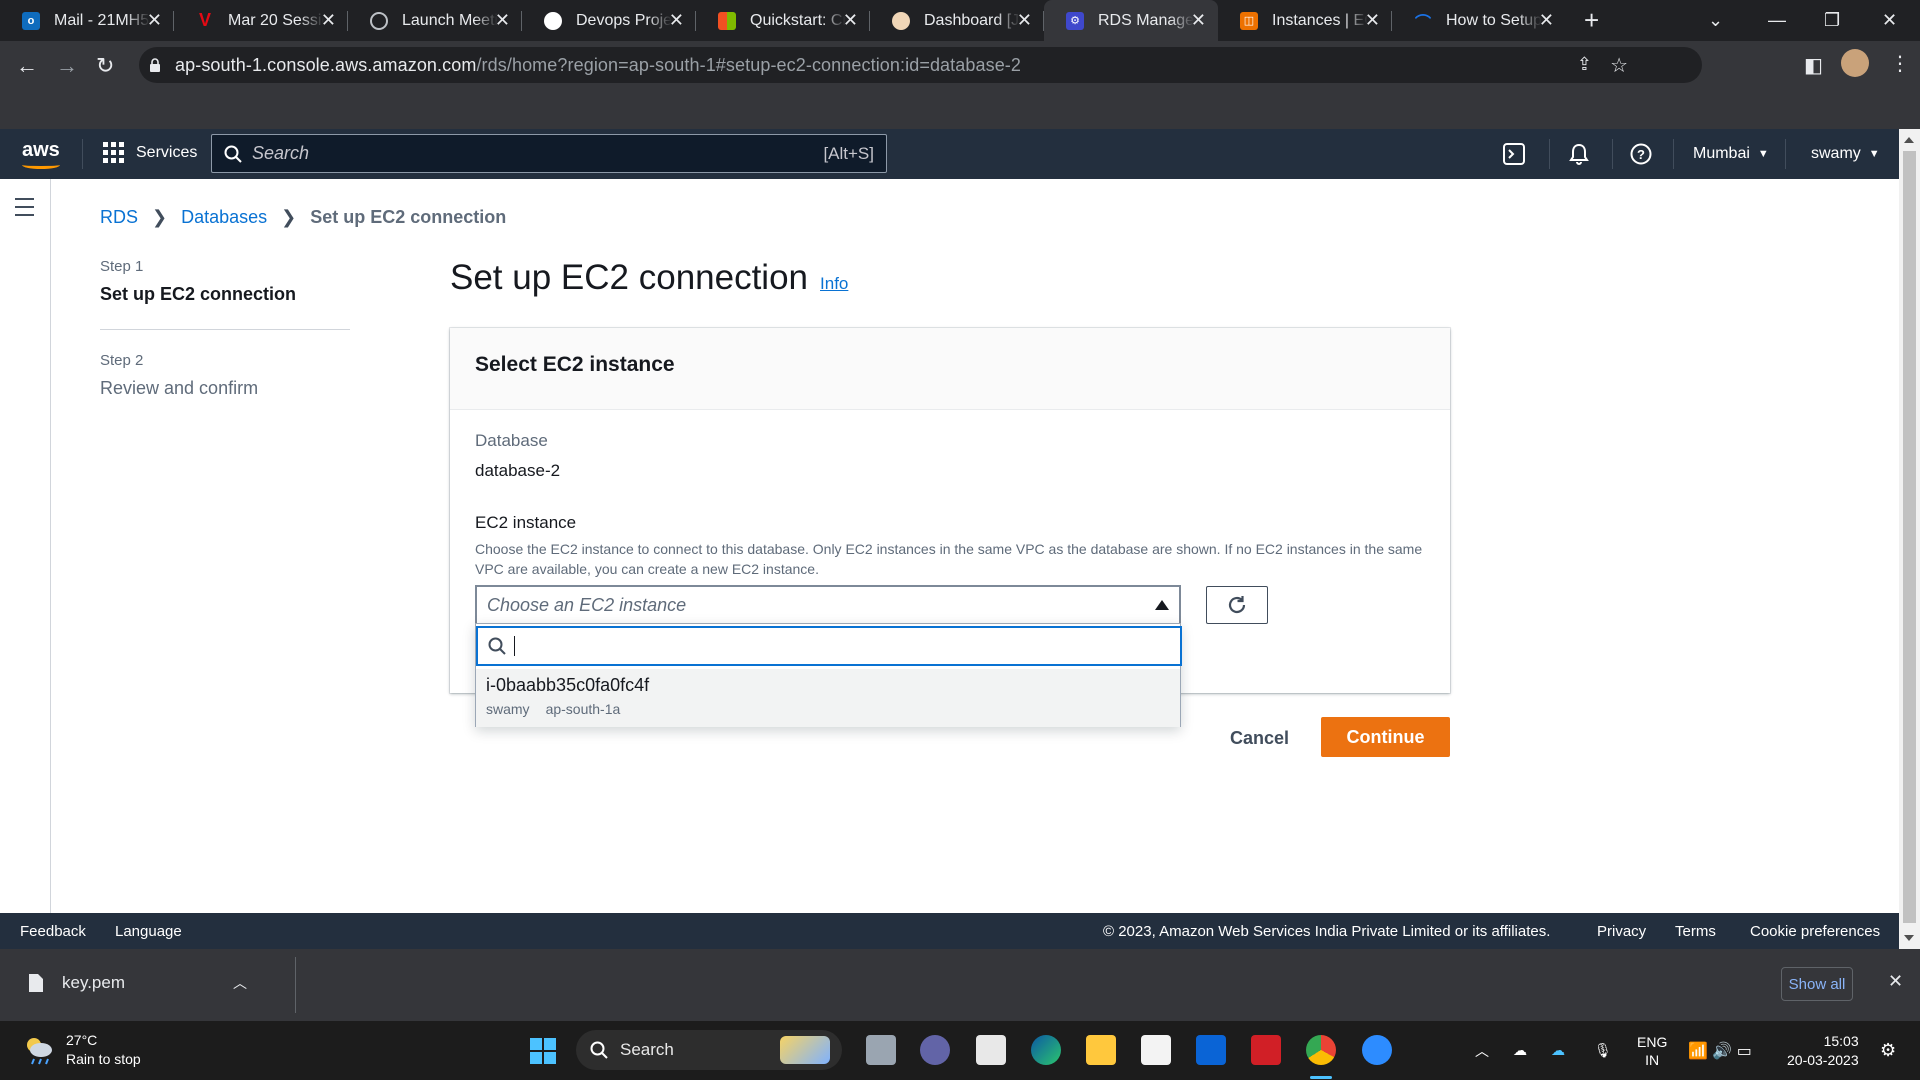 This screenshot has width=1920, height=1080. Describe the element at coordinates (1591, 20) in the screenshot. I see `new-tab-icon: +` at that location.